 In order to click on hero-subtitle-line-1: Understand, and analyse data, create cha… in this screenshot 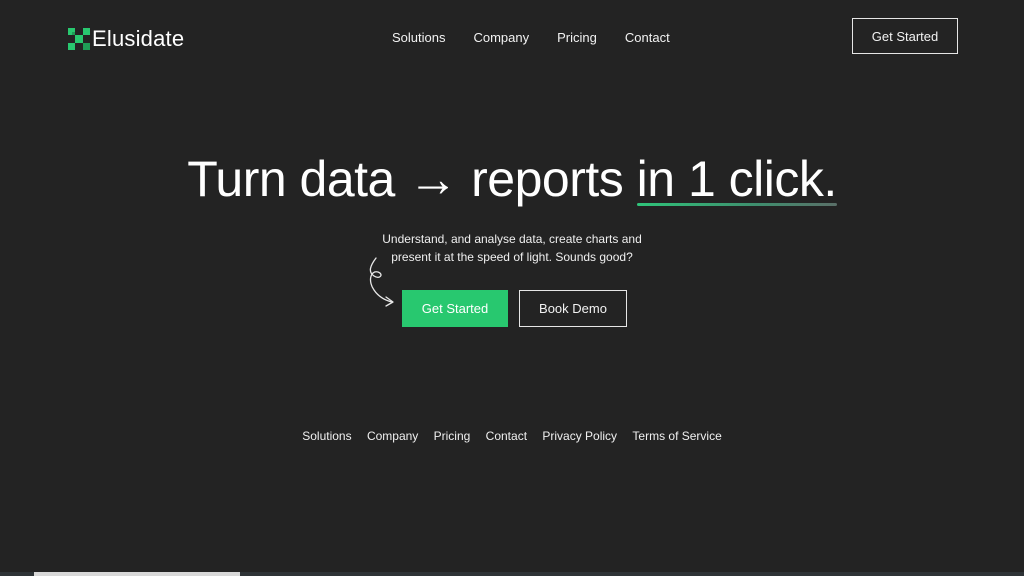, I will do `click(512, 239)`.